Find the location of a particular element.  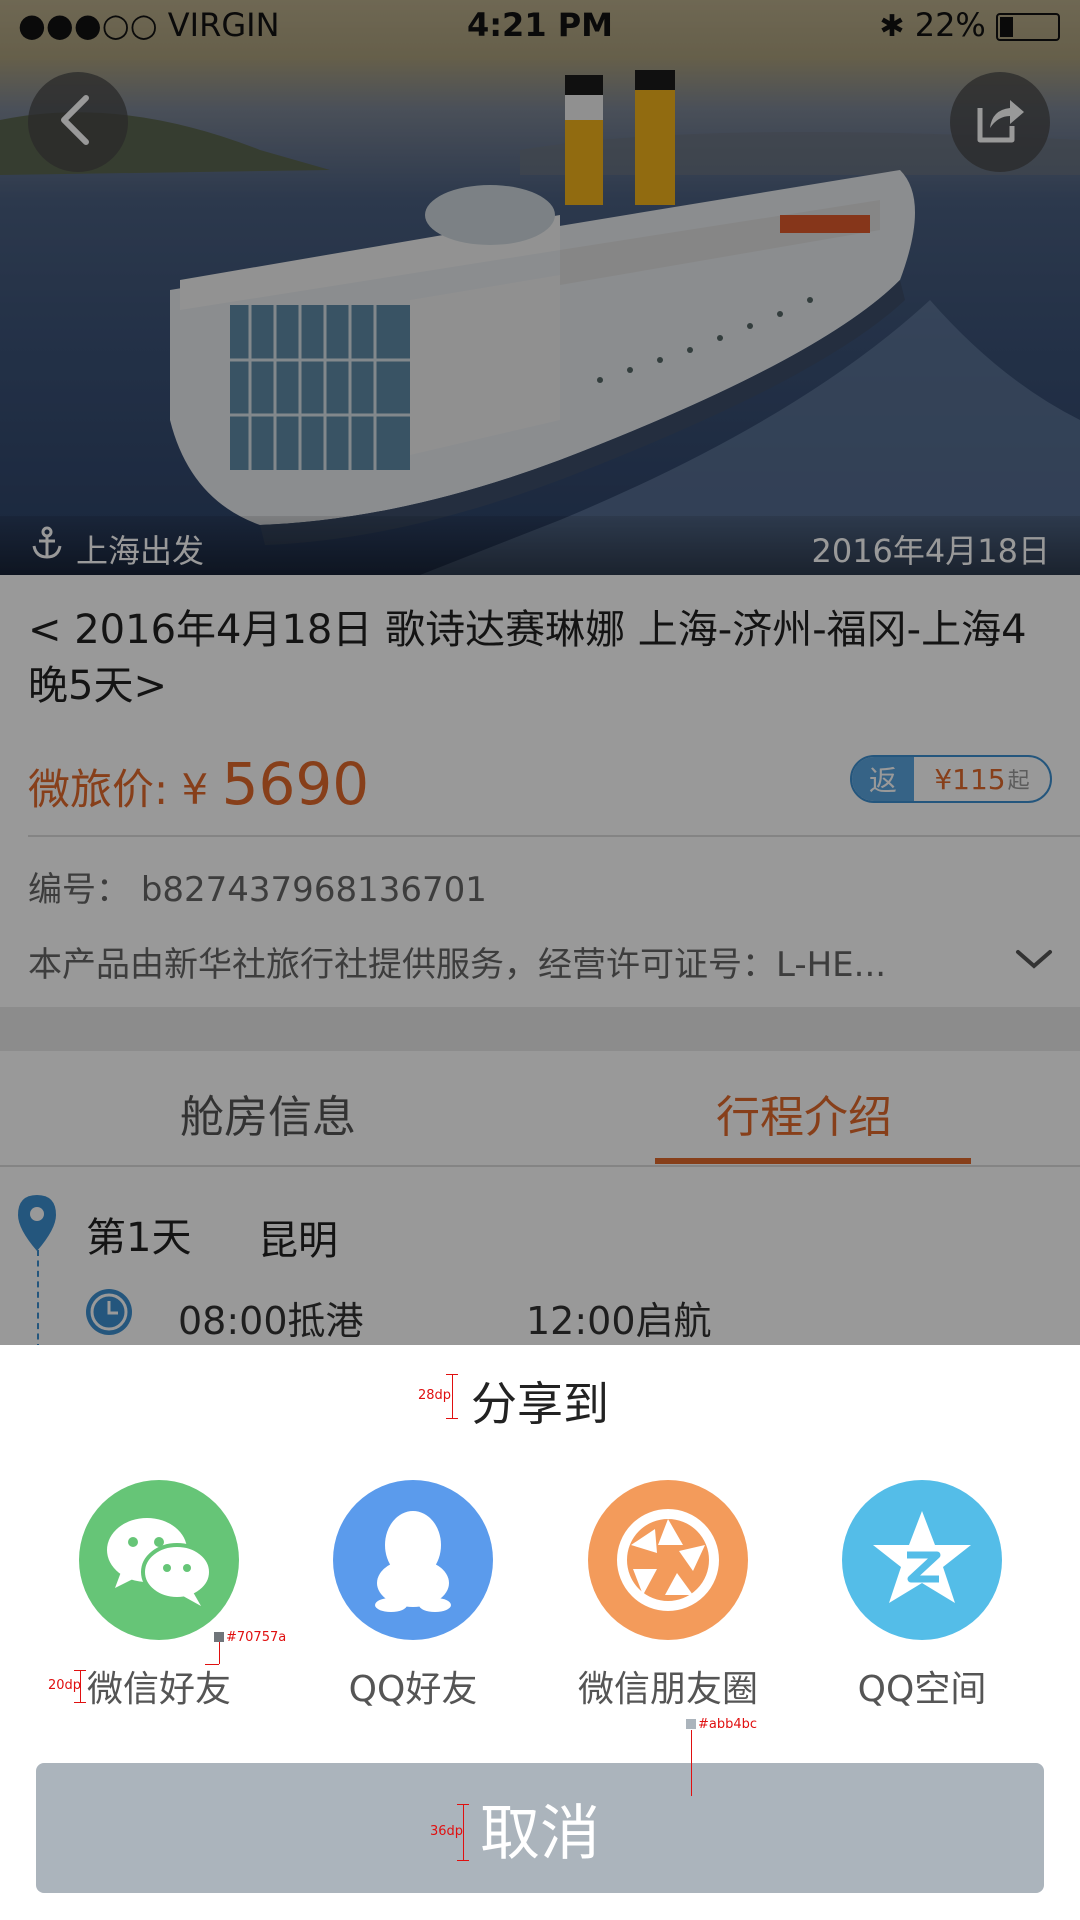

qzone-icon is located at coordinates (922, 1560).